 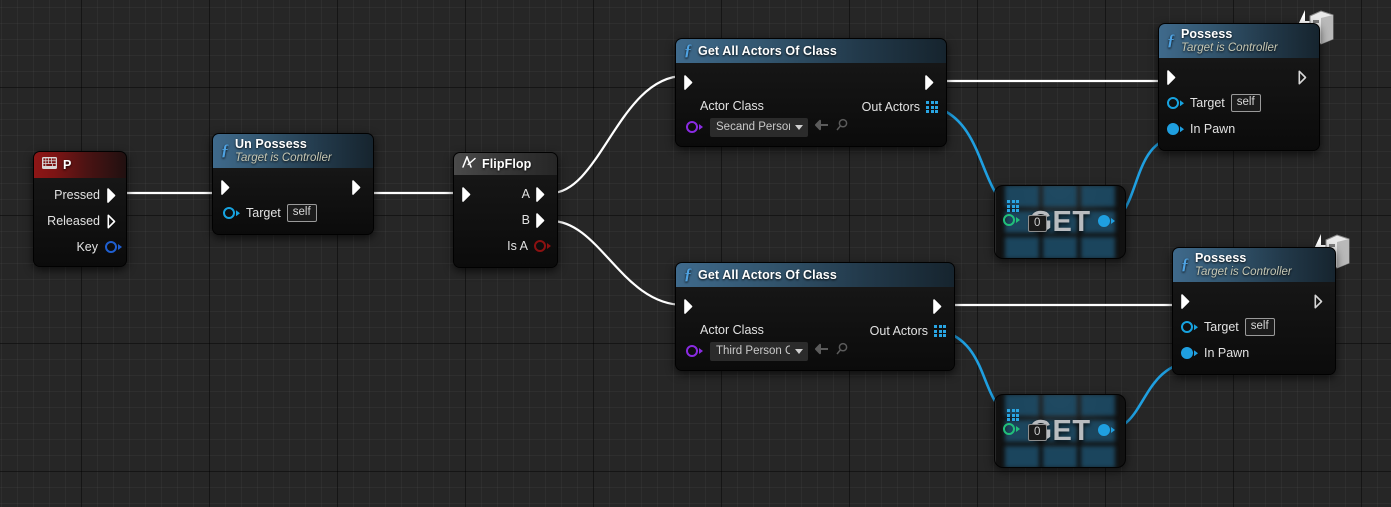 What do you see at coordinates (617, 134) in the screenshot?
I see `exec-wire-flipflop-a-to-getallactors-top` at bounding box center [617, 134].